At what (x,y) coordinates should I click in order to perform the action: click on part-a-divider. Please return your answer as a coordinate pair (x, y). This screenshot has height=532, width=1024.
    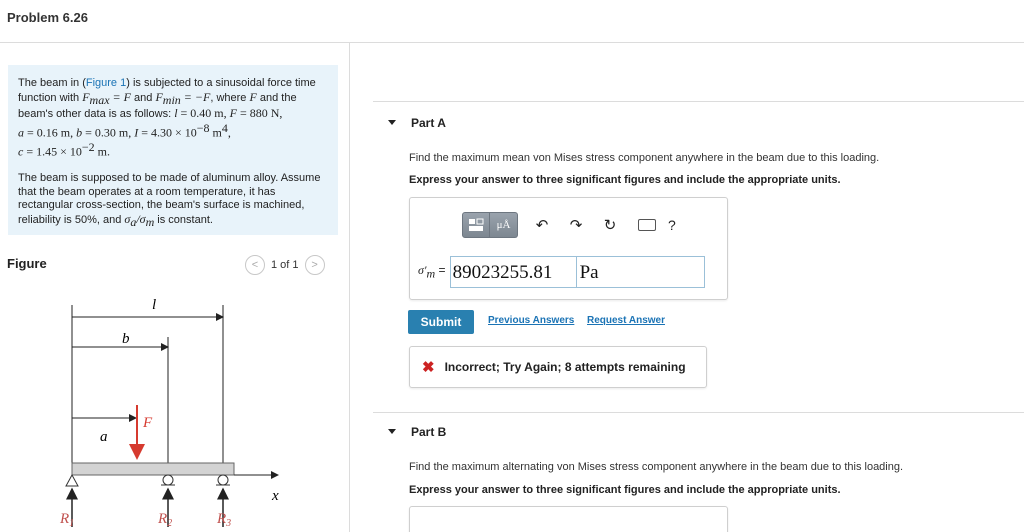
    Looking at the image, I should click on (698, 101).